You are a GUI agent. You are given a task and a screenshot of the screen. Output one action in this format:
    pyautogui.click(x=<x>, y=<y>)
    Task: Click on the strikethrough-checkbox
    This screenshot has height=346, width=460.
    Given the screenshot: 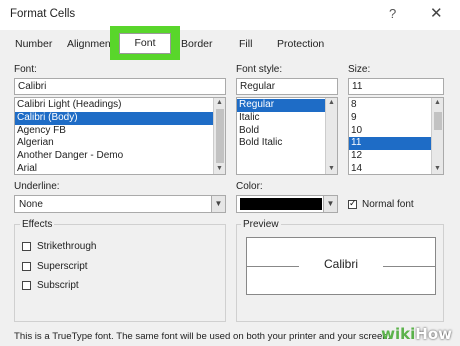 What is the action you would take?
    pyautogui.click(x=26, y=246)
    